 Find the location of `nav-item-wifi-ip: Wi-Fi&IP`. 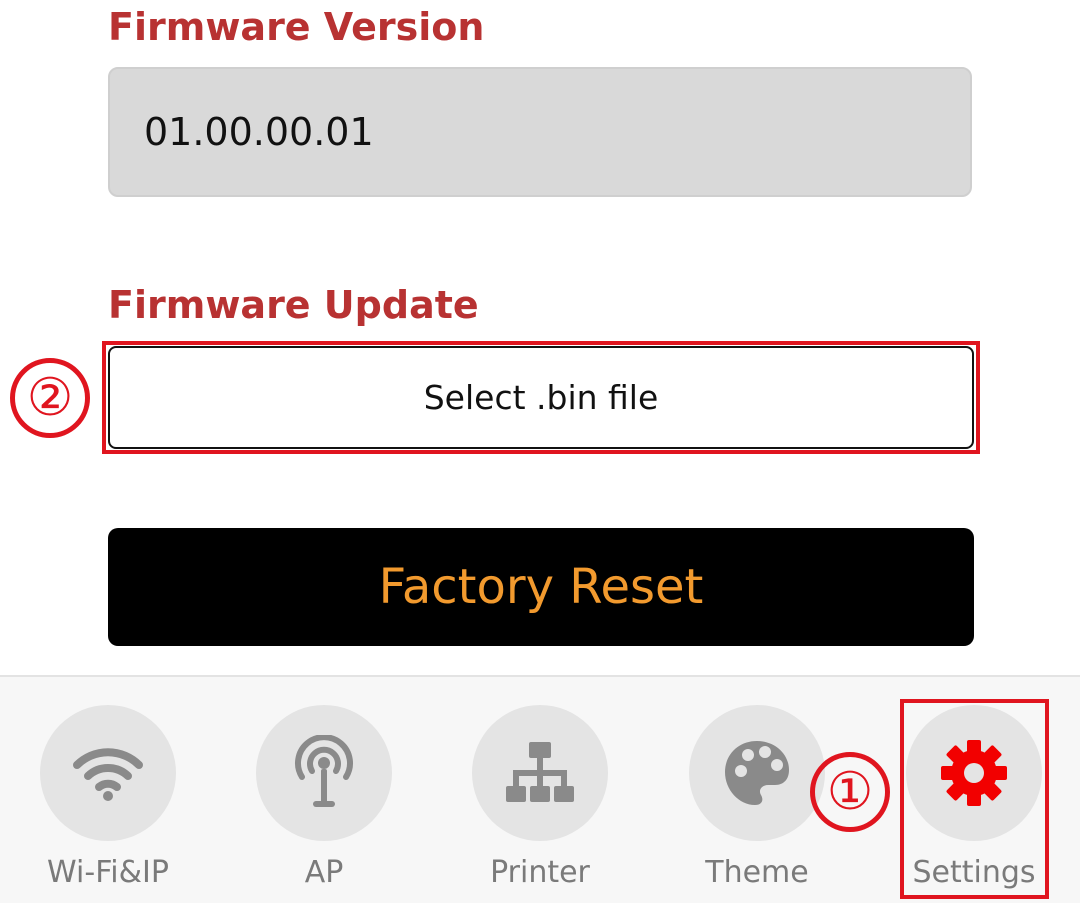

nav-item-wifi-ip: Wi-Fi&IP is located at coordinates (108, 802).